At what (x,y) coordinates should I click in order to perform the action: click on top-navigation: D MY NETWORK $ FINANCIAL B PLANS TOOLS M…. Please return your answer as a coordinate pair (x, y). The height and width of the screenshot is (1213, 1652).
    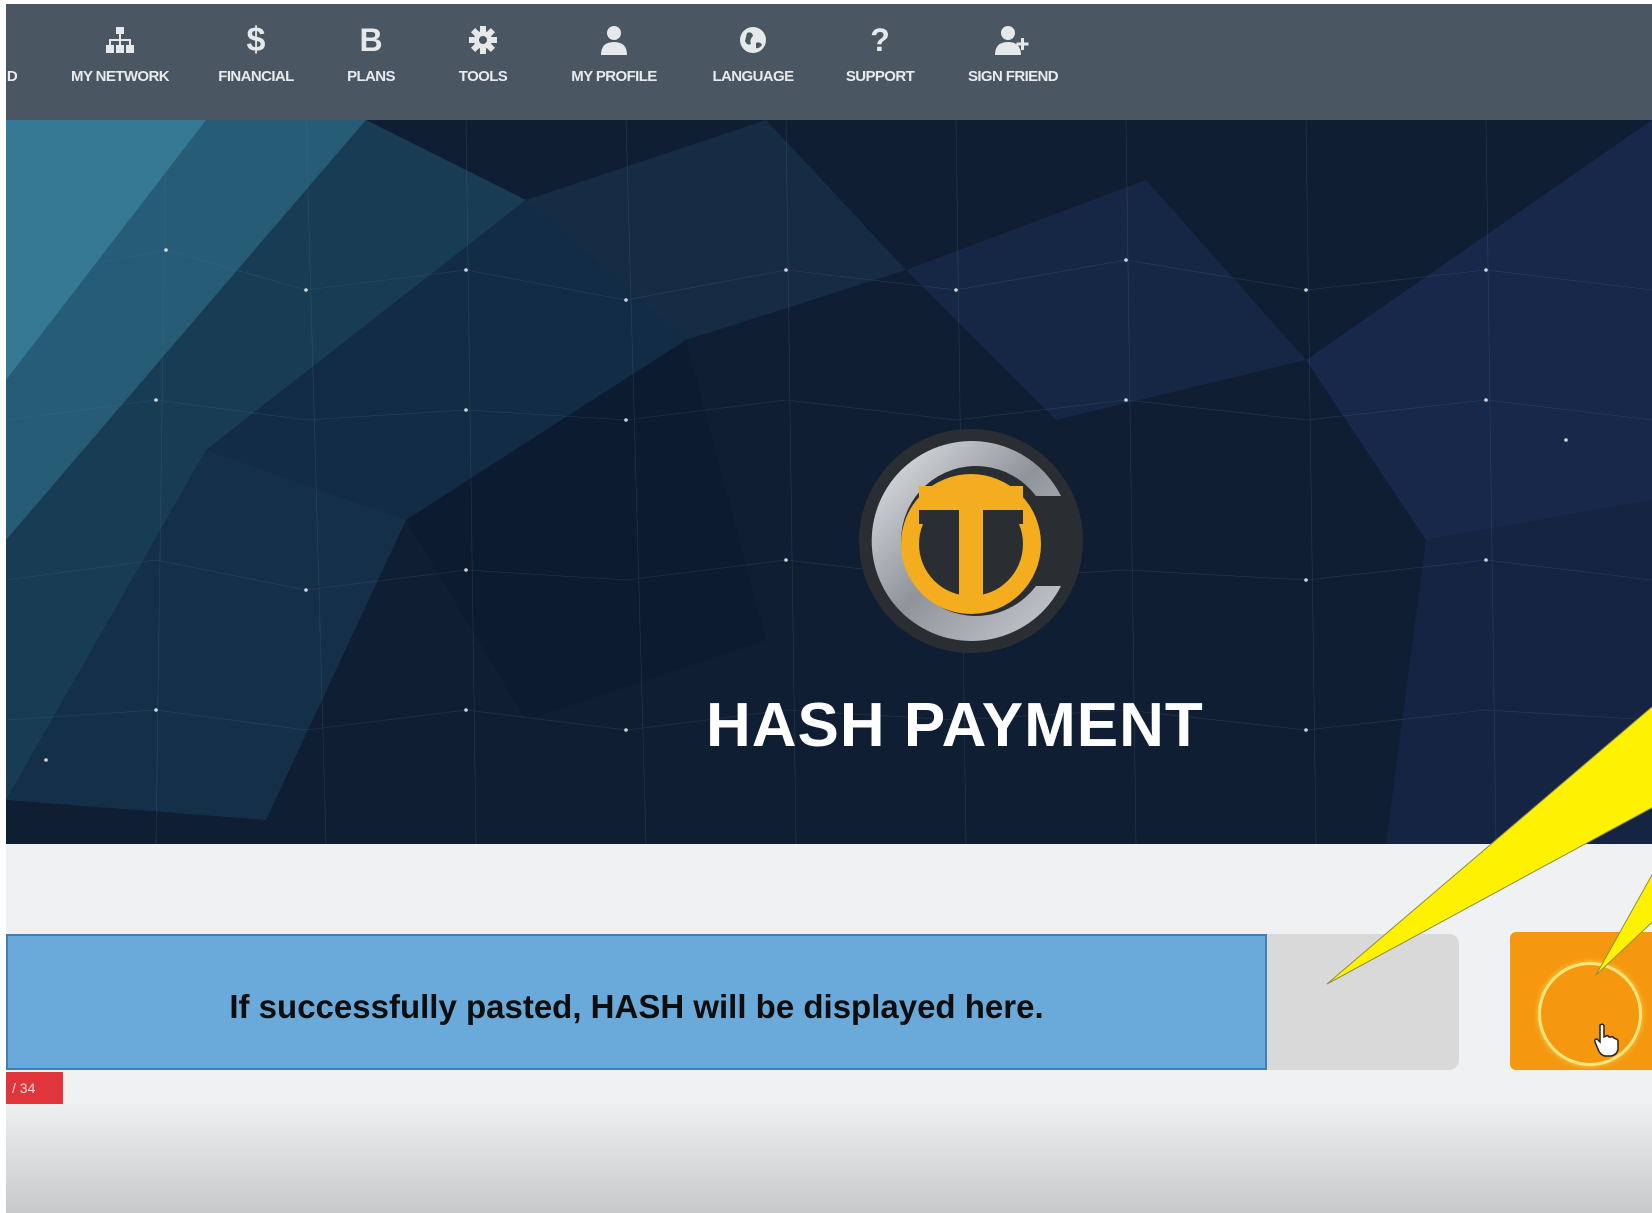
    Looking at the image, I should click on (829, 62).